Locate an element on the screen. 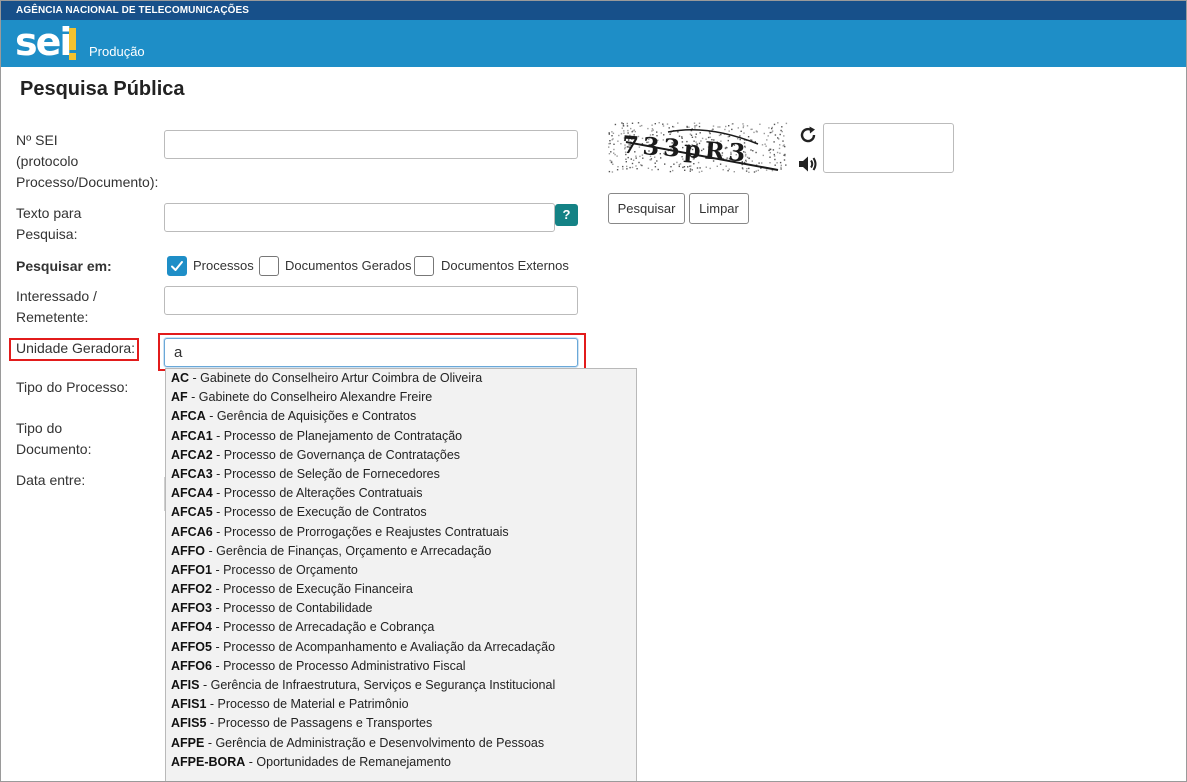 The height and width of the screenshot is (782, 1187). option-code: AFCA5 is located at coordinates (192, 512).